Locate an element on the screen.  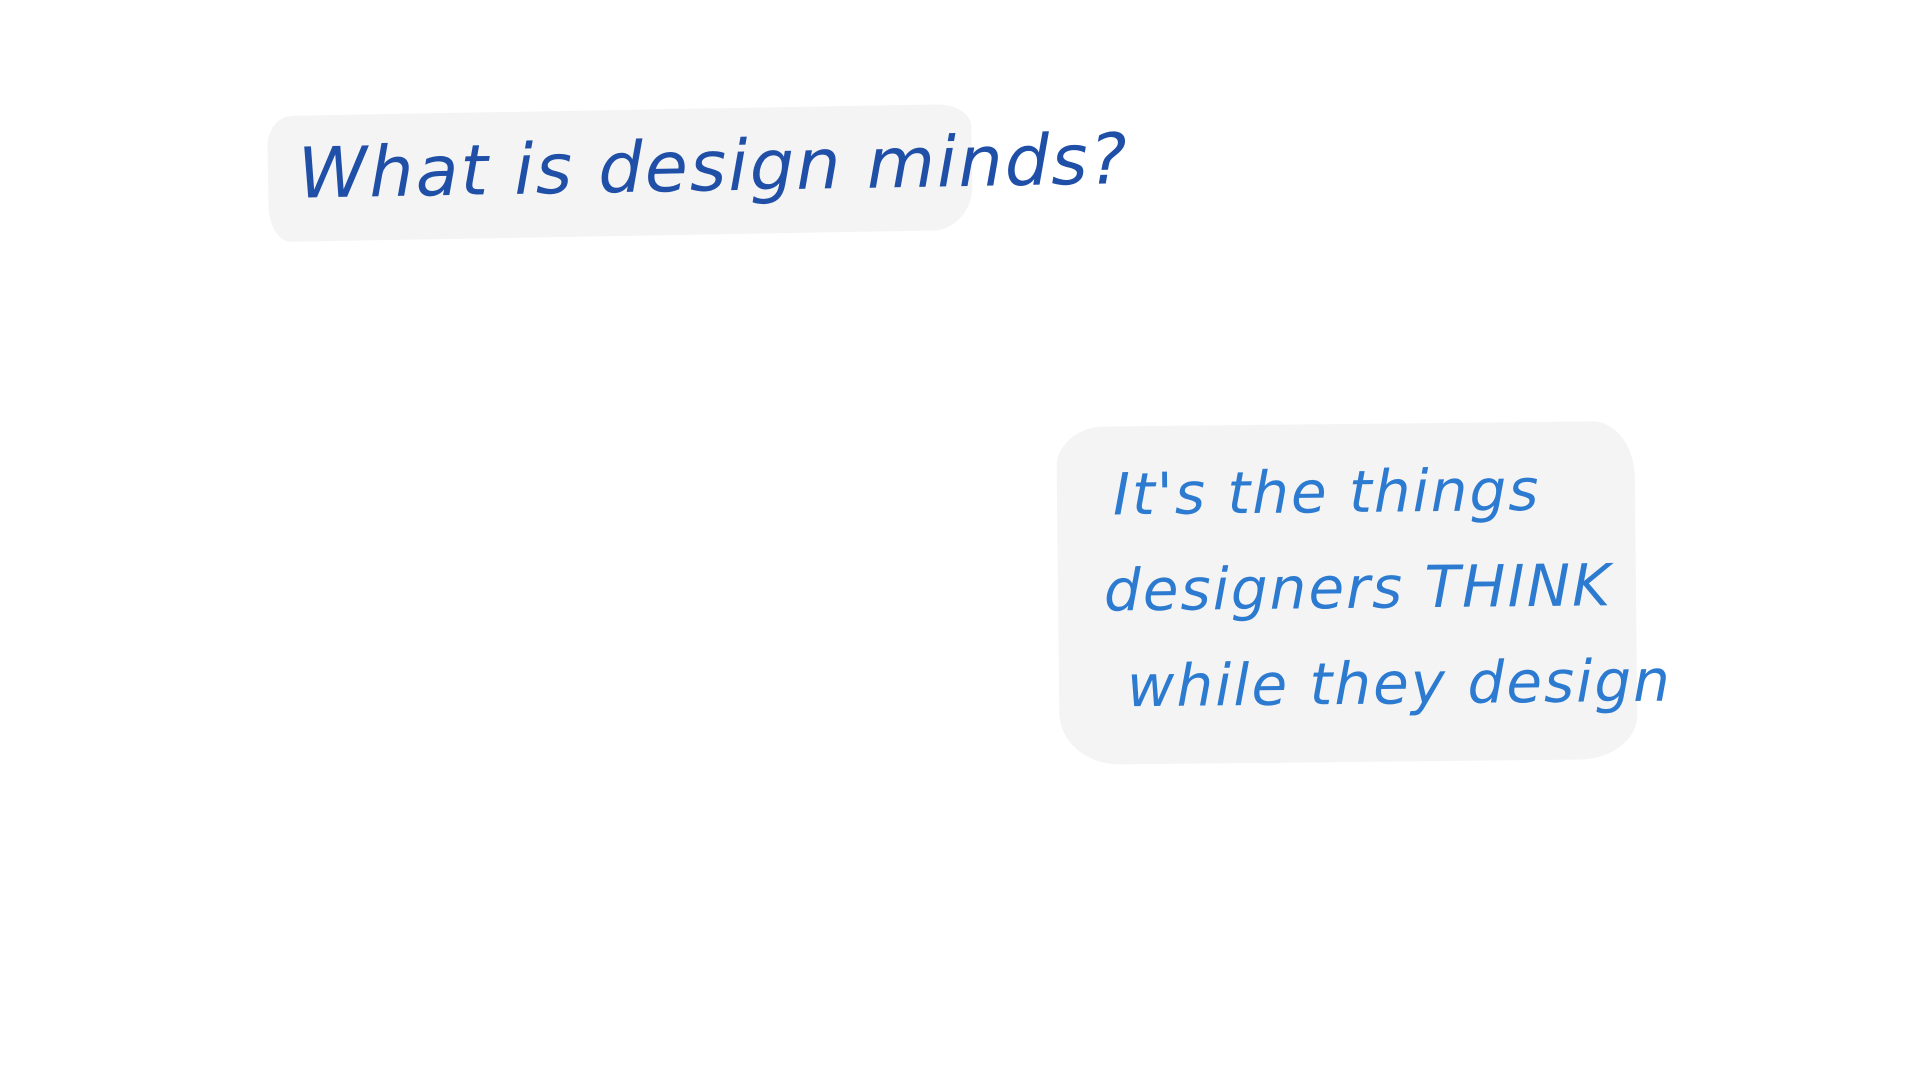
answer-line-1: It's the things is located at coordinates (1326, 492).